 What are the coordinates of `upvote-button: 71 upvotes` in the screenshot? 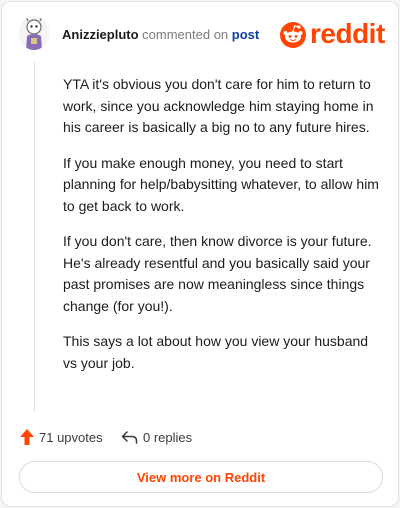 It's located at (61, 437).